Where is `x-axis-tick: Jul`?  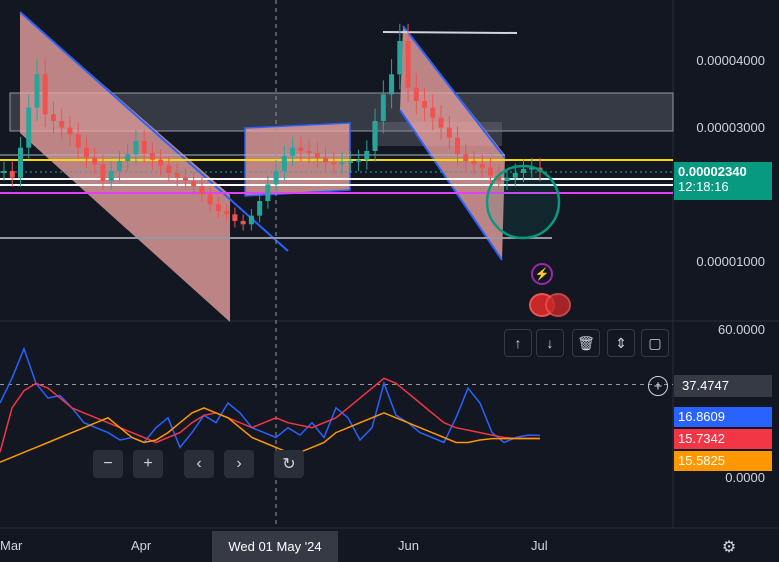
x-axis-tick: Jul is located at coordinates (539, 545).